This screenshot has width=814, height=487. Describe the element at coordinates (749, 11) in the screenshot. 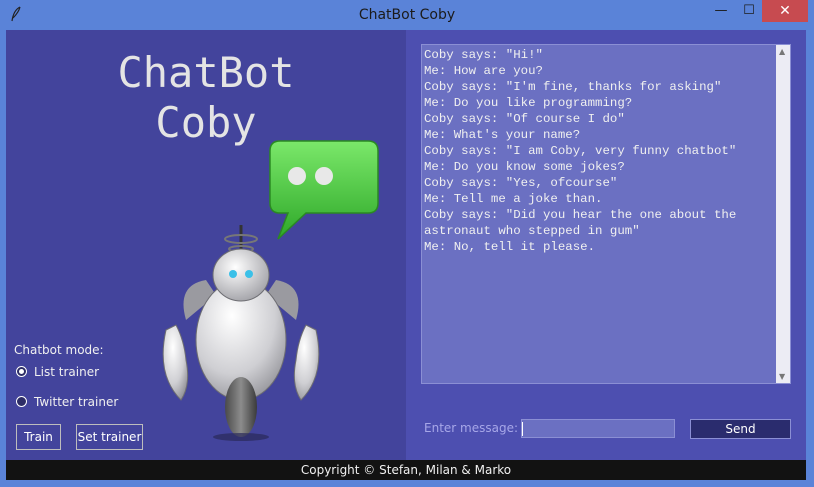

I see `maximize-button: ☐` at that location.